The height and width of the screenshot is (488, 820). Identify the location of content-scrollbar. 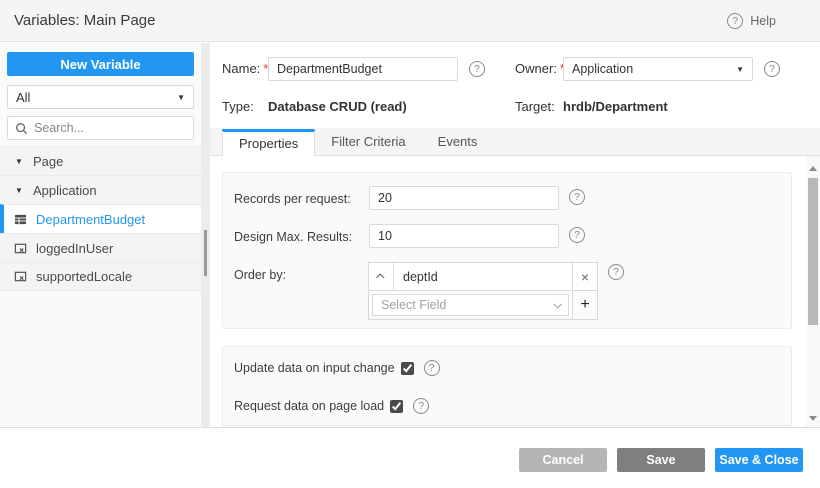
(813, 291).